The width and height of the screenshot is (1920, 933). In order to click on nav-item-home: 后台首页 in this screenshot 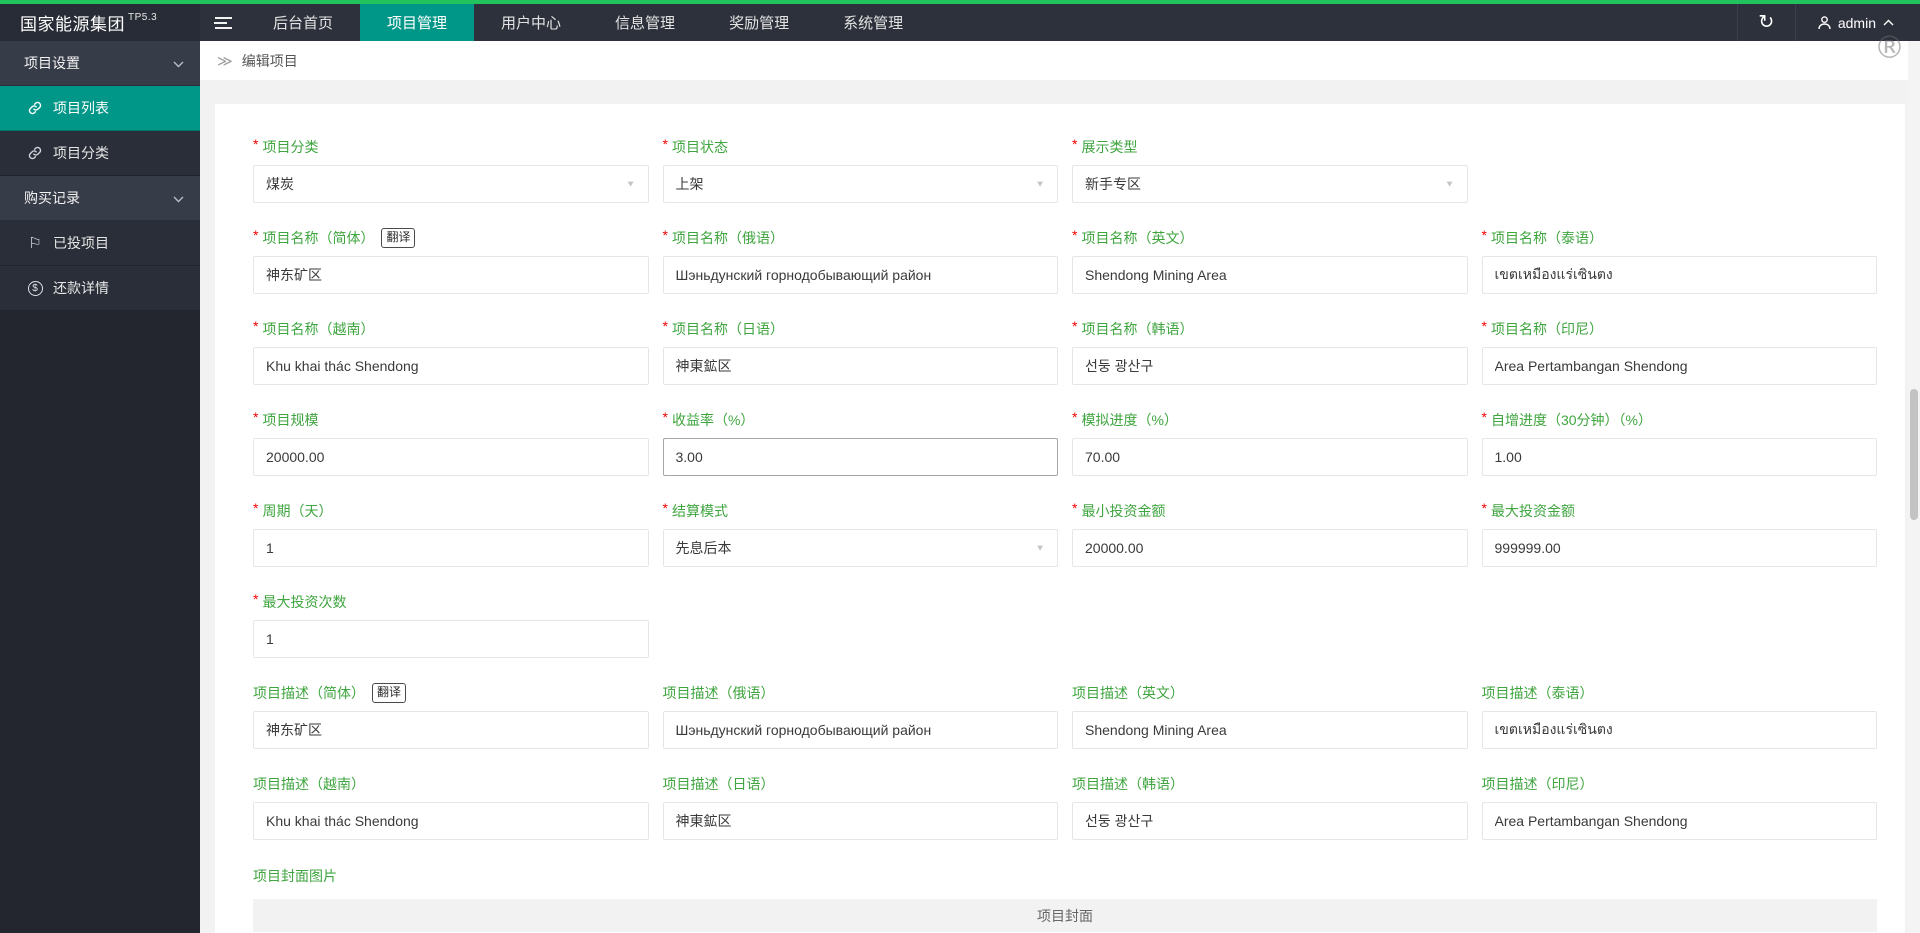, I will do `click(303, 22)`.